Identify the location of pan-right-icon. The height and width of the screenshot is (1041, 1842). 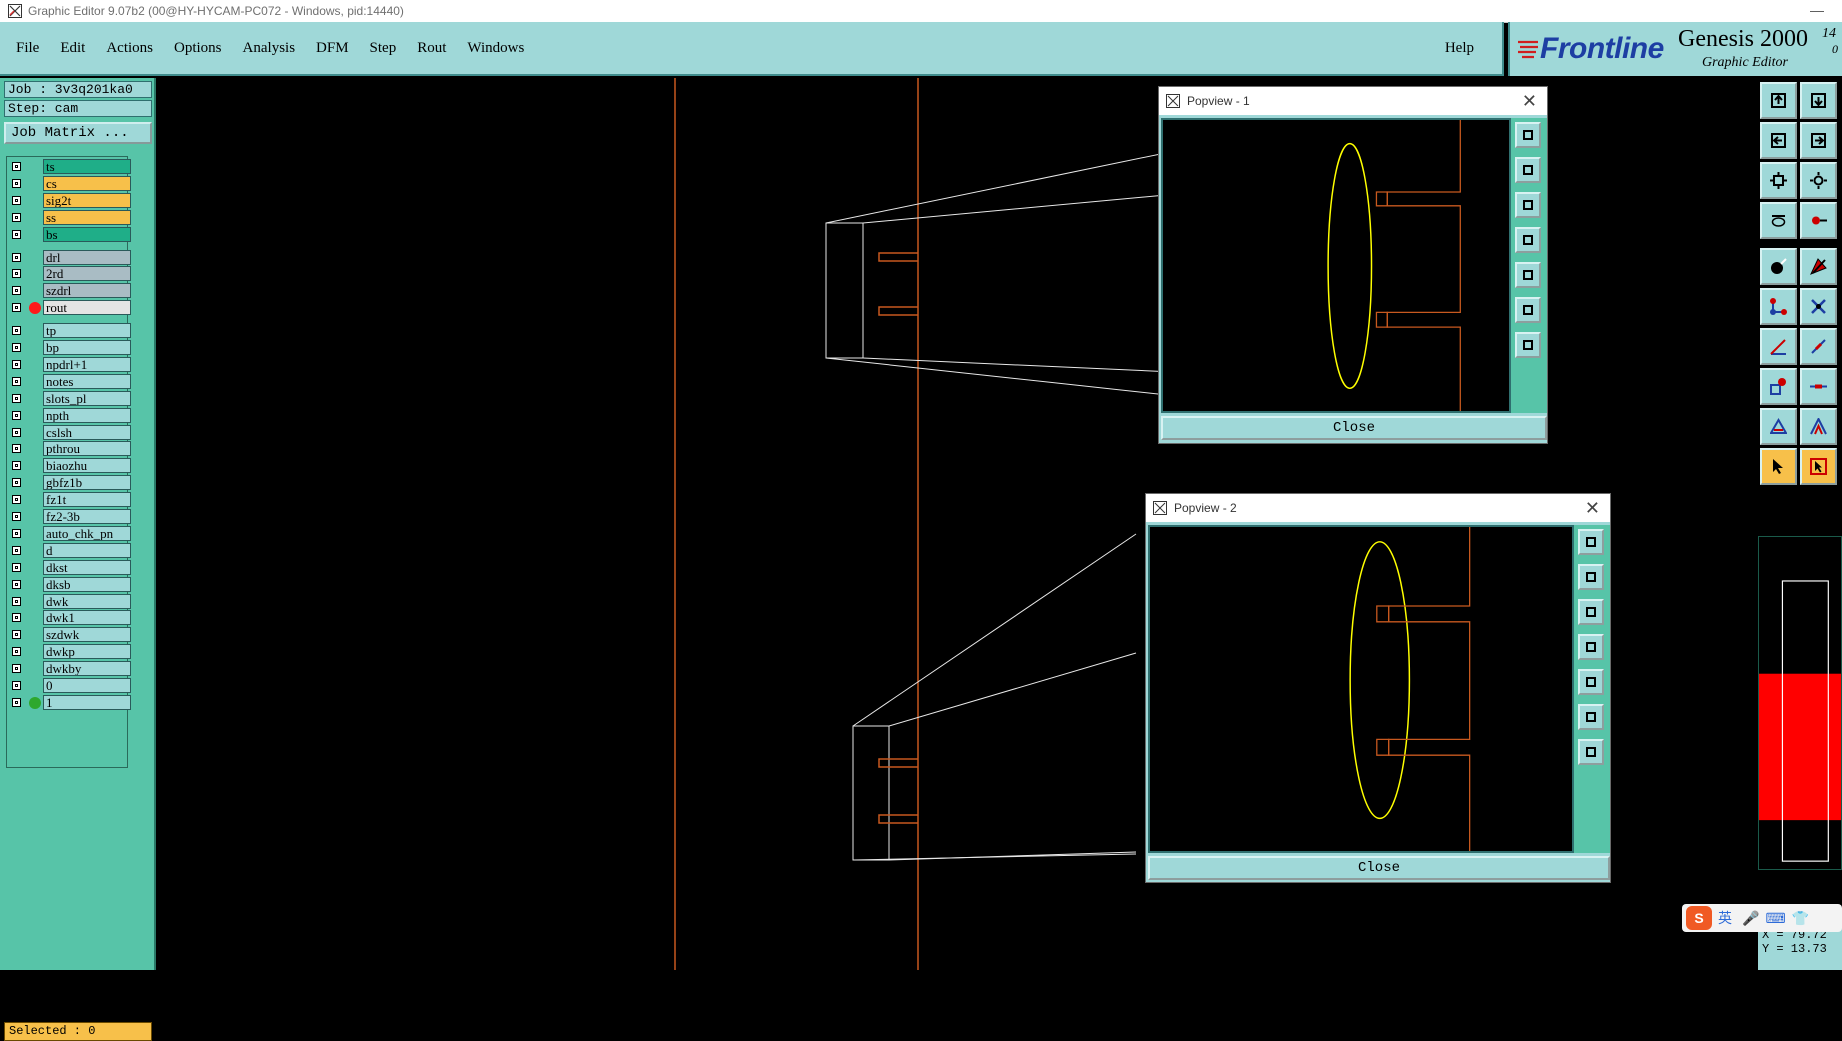
(1818, 140).